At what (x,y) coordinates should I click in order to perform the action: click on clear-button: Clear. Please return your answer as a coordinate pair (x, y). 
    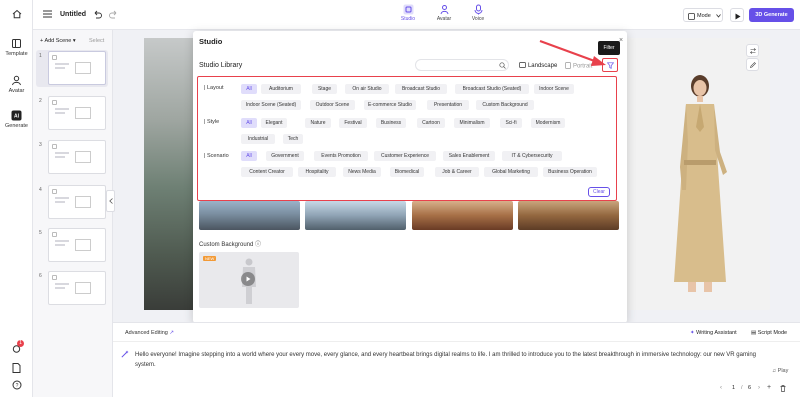
    Looking at the image, I should click on (599, 192).